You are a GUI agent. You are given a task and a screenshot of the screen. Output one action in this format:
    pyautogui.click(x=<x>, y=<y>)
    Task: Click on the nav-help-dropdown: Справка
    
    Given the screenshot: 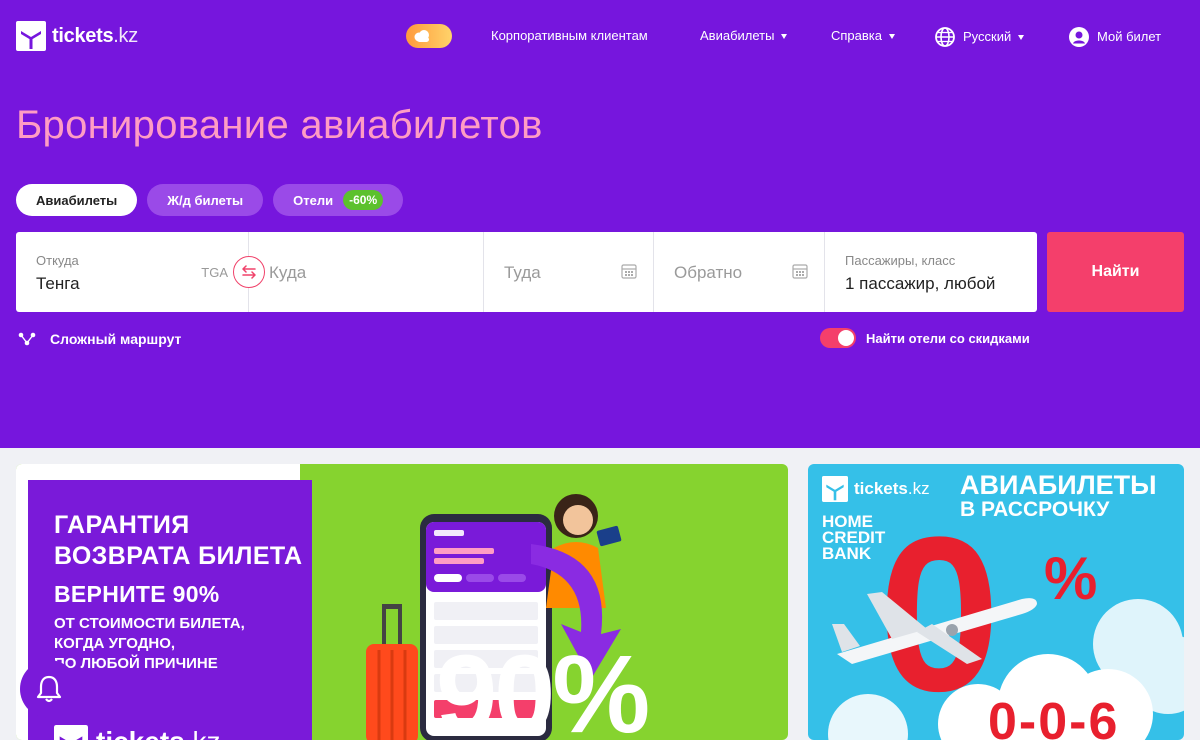 What is the action you would take?
    pyautogui.click(x=863, y=36)
    